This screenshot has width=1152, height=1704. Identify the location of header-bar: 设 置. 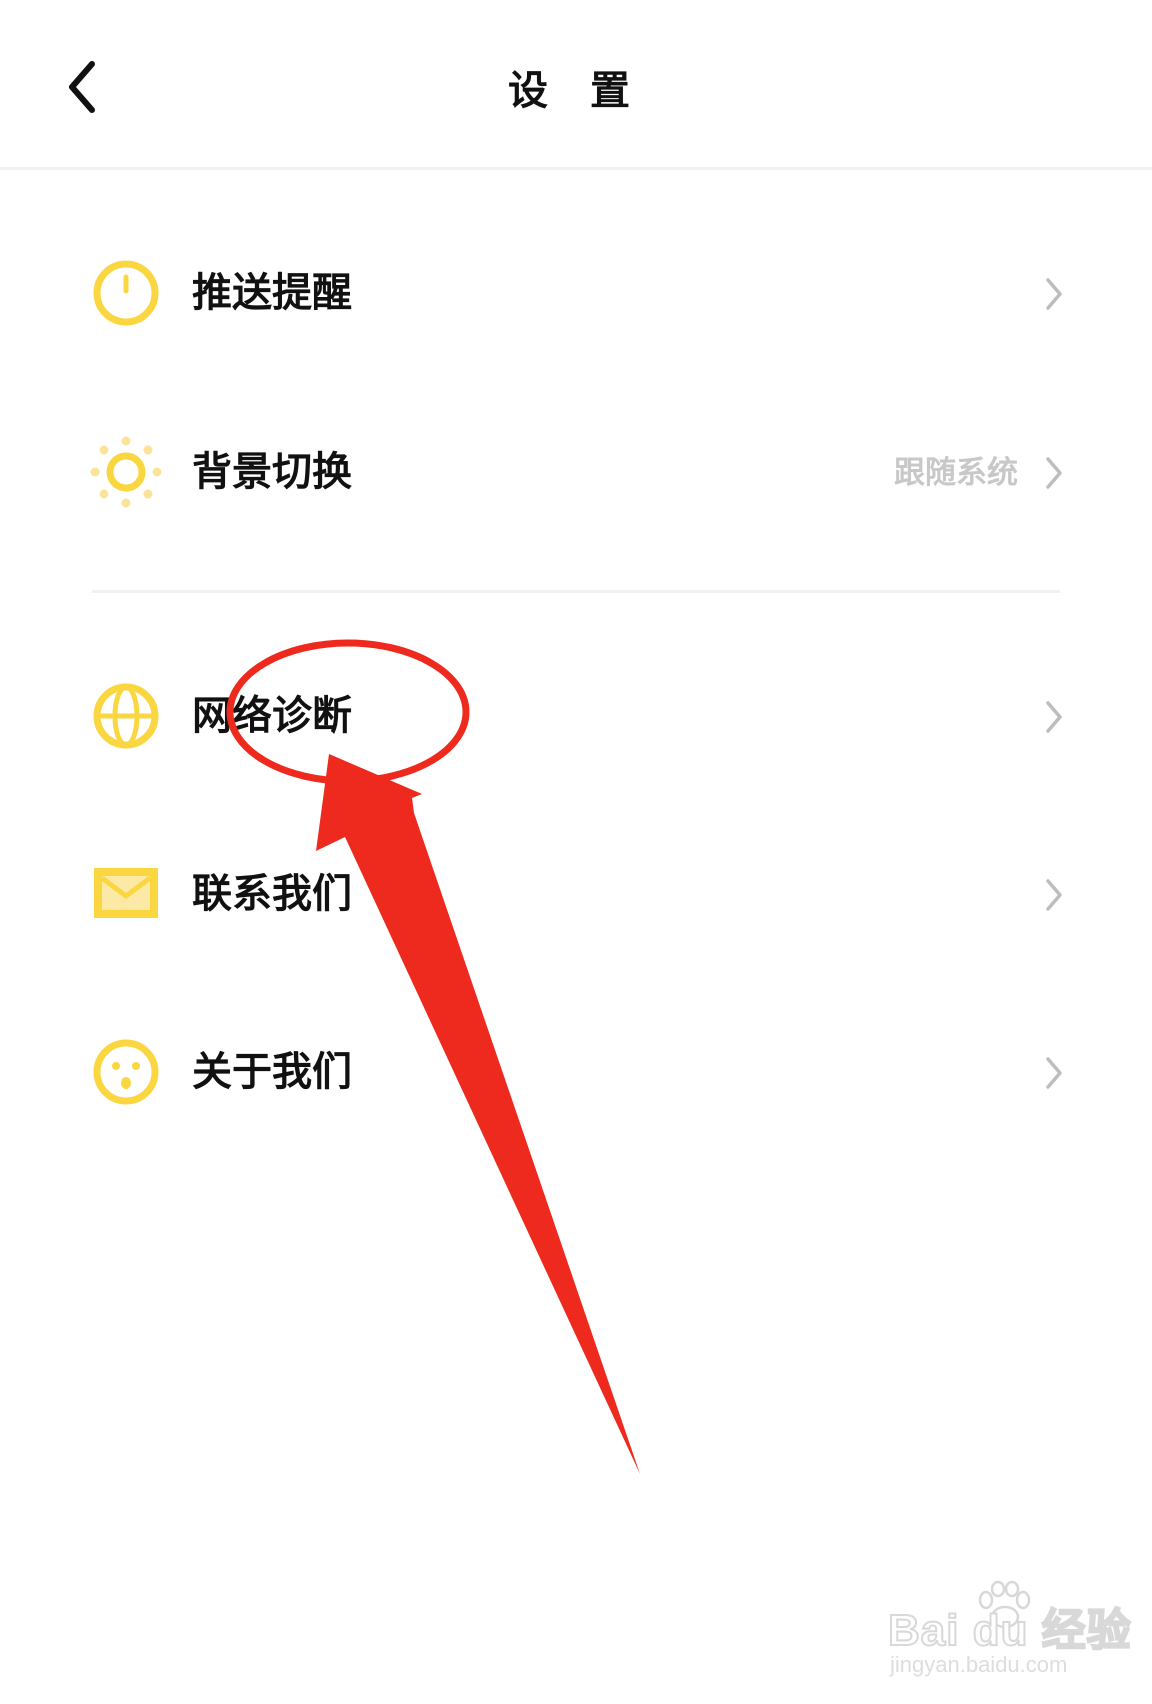
(576, 85).